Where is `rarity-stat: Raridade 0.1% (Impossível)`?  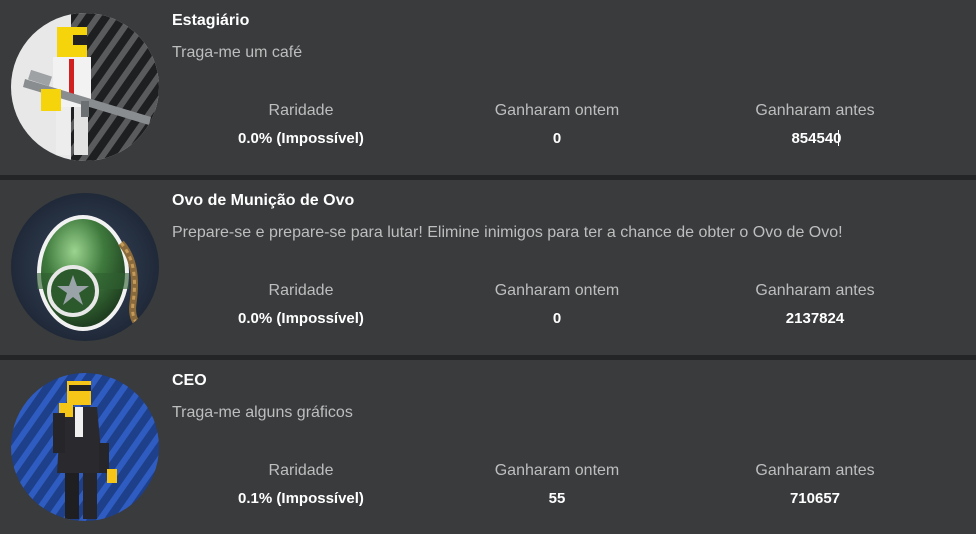
rarity-stat: Raridade 0.1% (Impossível) is located at coordinates (301, 485).